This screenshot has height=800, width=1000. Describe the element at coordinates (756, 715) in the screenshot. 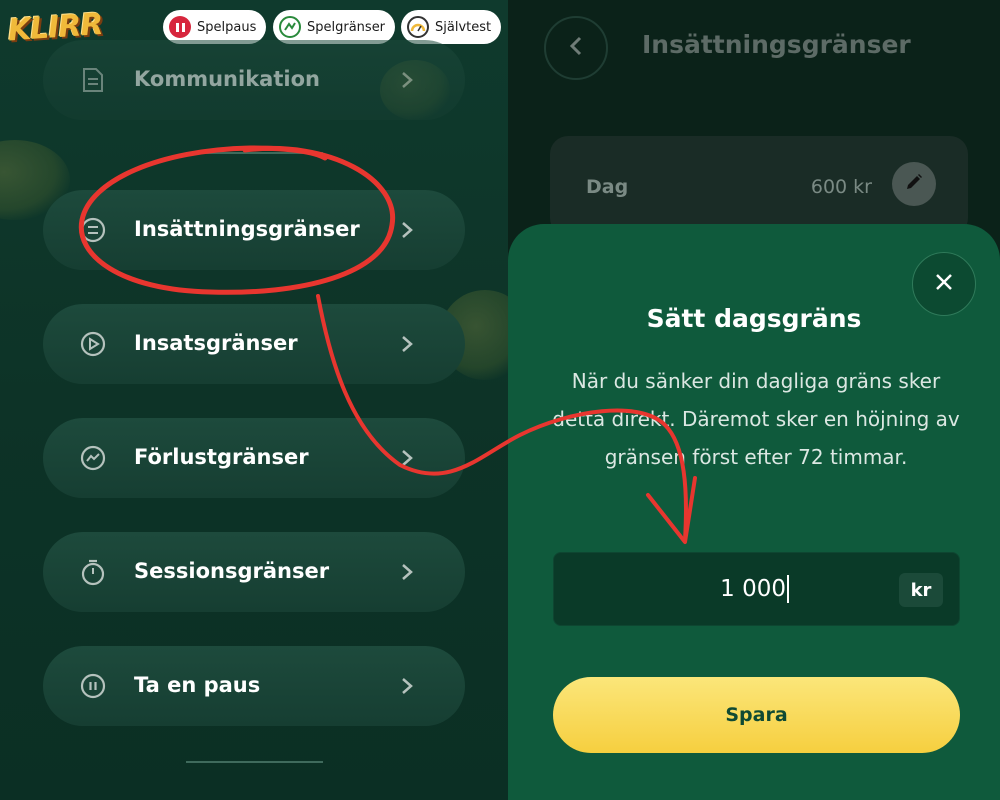

I see `save-button: Spara` at that location.